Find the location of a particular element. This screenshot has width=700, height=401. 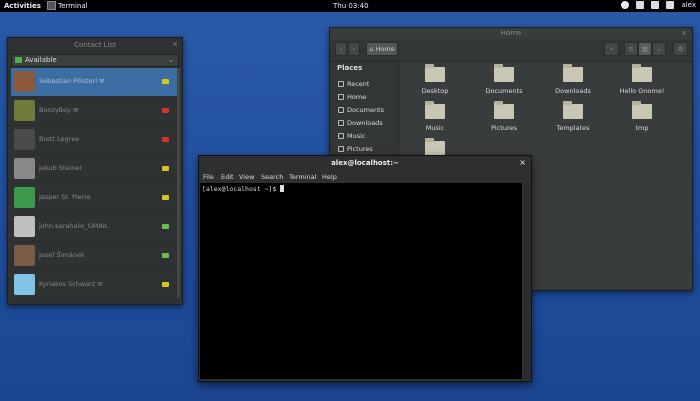

home-icon: ⌂ is located at coordinates (371, 49).